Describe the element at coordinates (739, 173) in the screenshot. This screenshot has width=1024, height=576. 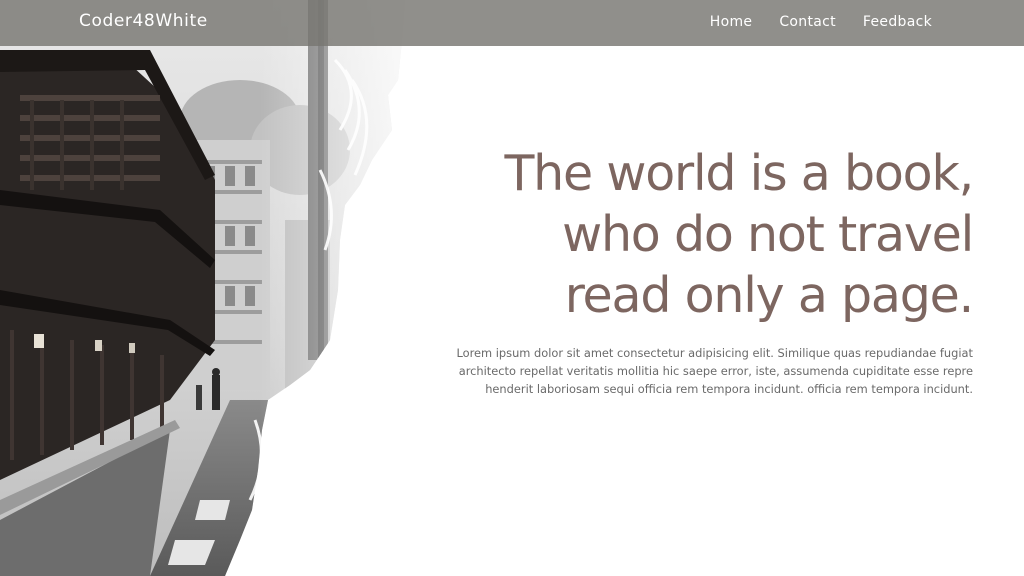
I see `hero-title-line: The world is a book,` at that location.